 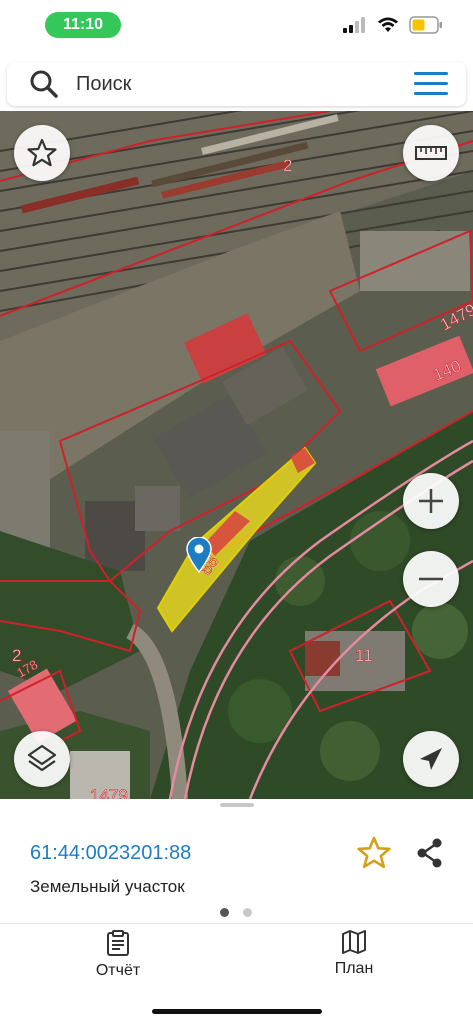 I want to click on ruler-button, so click(x=431, y=153).